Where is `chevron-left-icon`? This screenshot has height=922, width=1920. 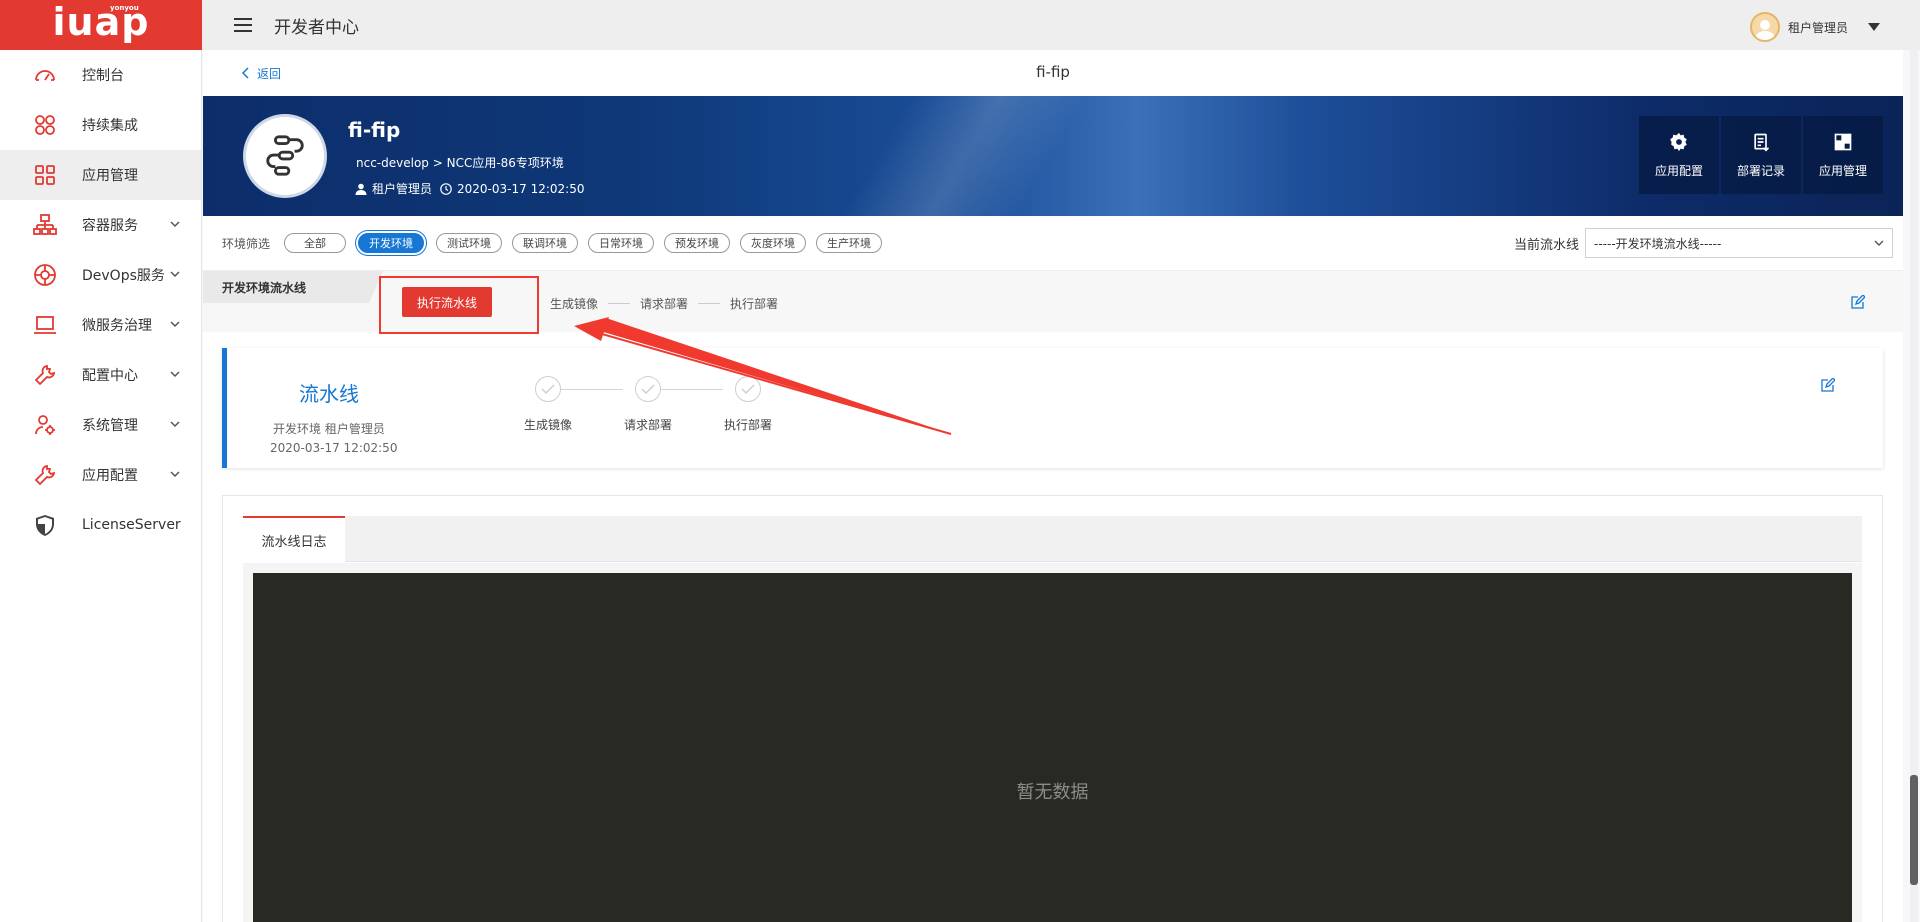 chevron-left-icon is located at coordinates (245, 73).